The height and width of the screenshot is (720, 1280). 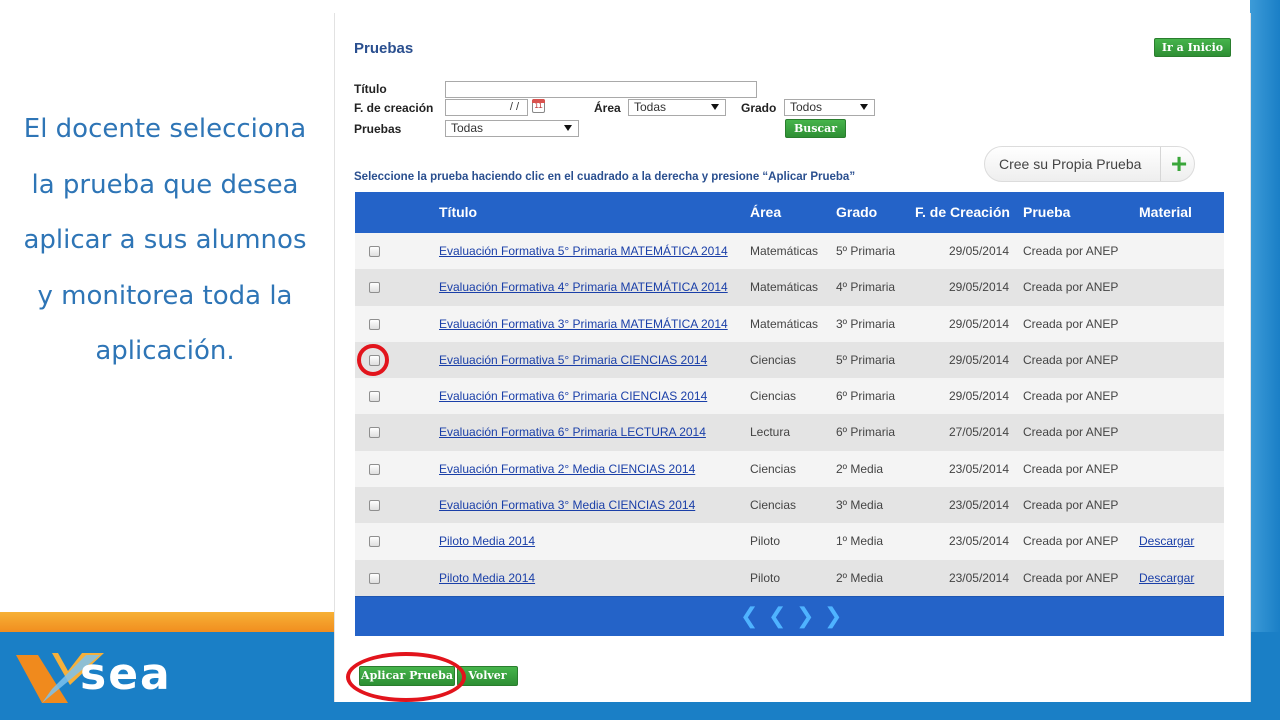 I want to click on pager-next-icon: ❯, so click(x=805, y=615).